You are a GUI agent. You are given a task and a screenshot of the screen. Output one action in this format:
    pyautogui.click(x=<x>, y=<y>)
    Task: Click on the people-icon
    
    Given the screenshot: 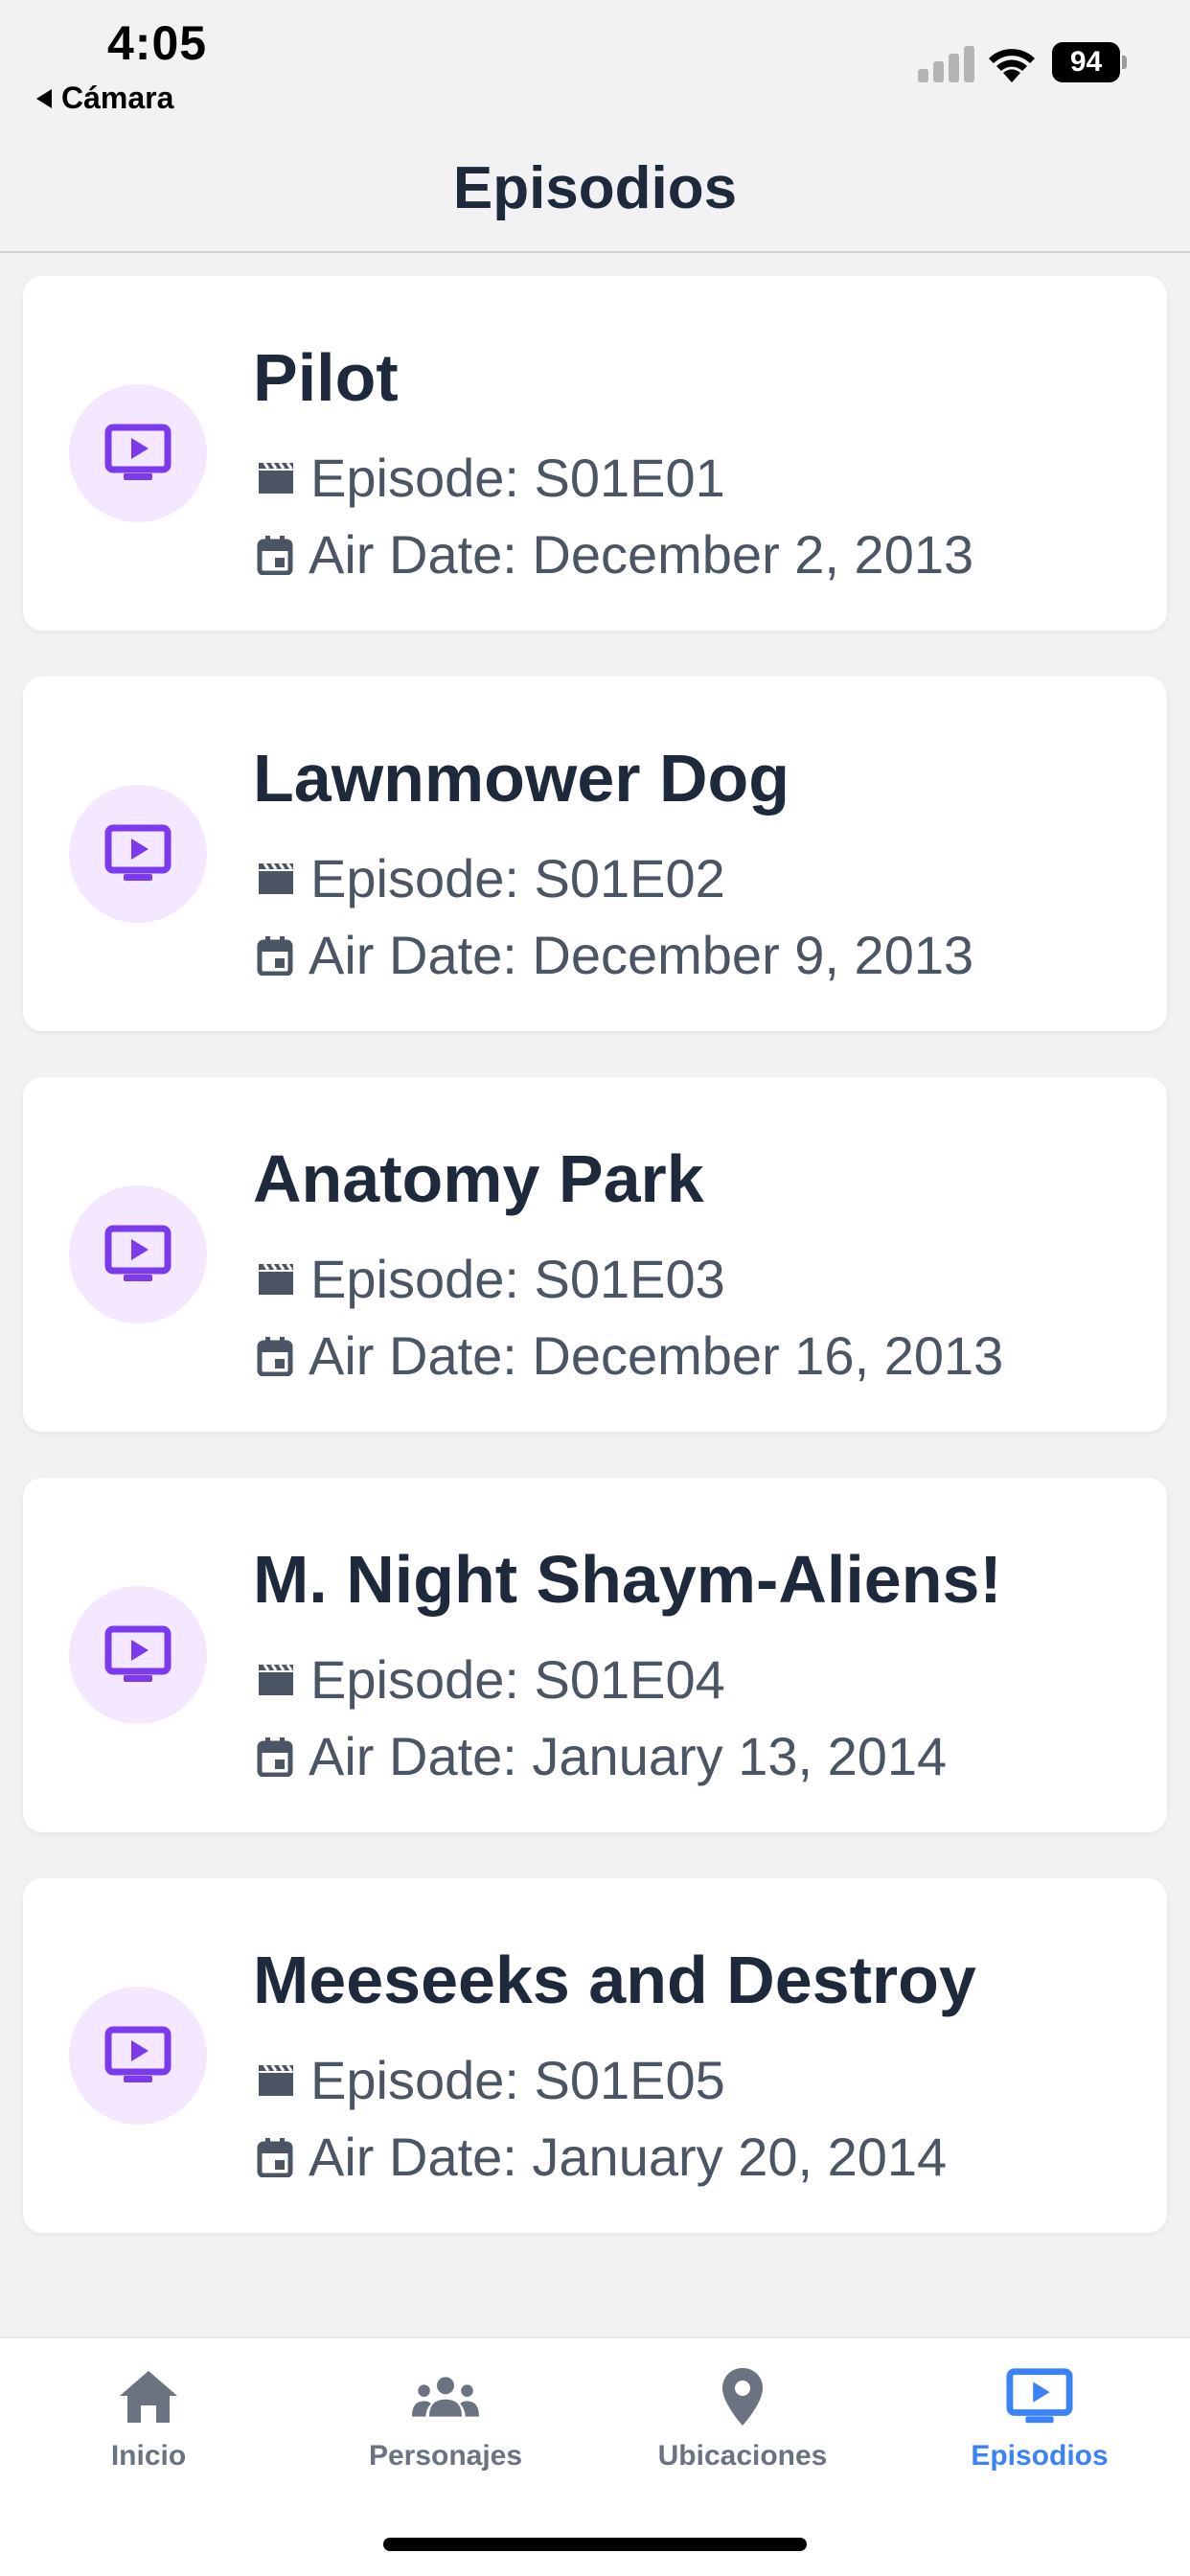 What is the action you would take?
    pyautogui.click(x=445, y=2396)
    